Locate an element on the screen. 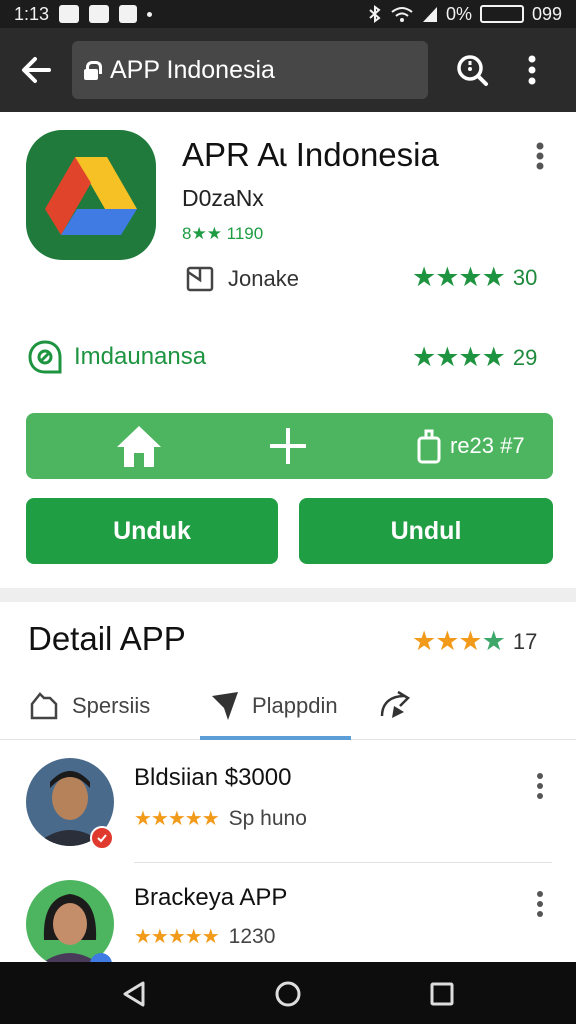 The image size is (576, 1024). send-icon is located at coordinates (395, 704).